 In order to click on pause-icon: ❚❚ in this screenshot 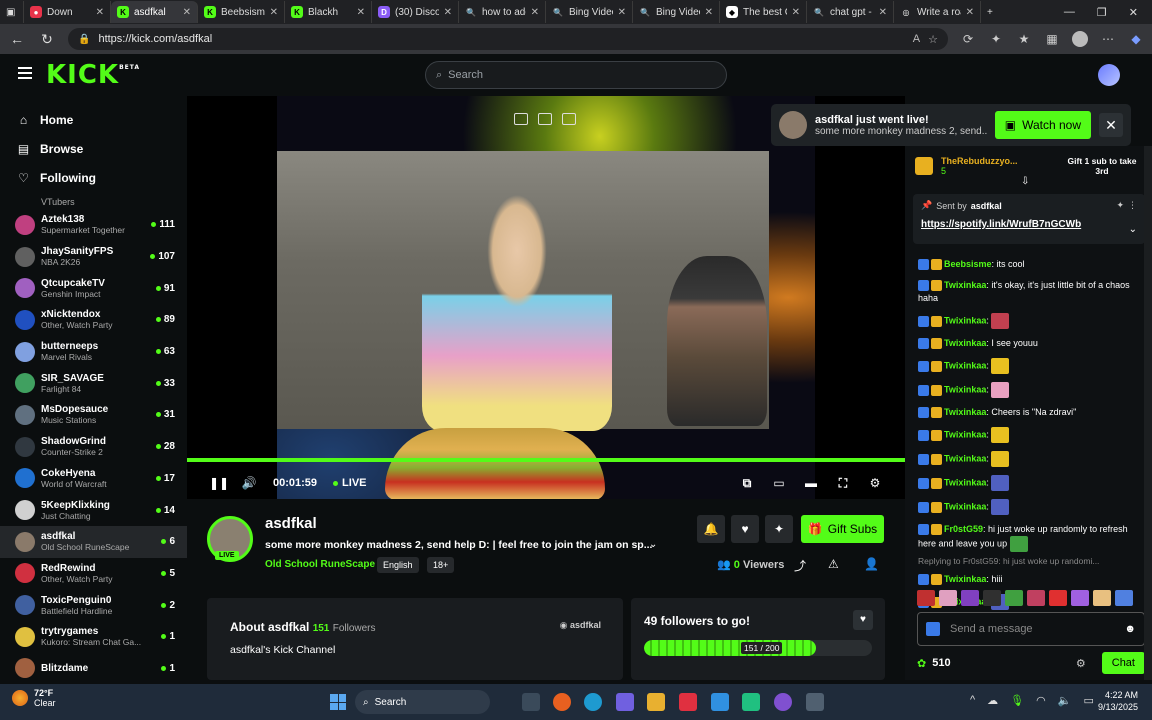, I will do `click(219, 483)`.